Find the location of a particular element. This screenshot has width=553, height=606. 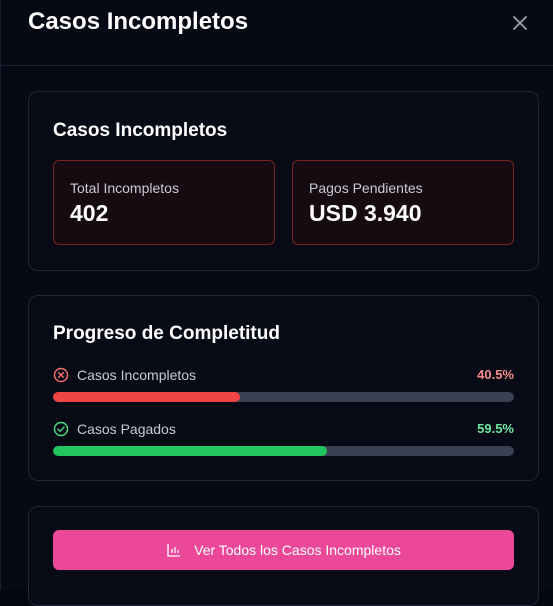

x-circle-icon is located at coordinates (61, 375).